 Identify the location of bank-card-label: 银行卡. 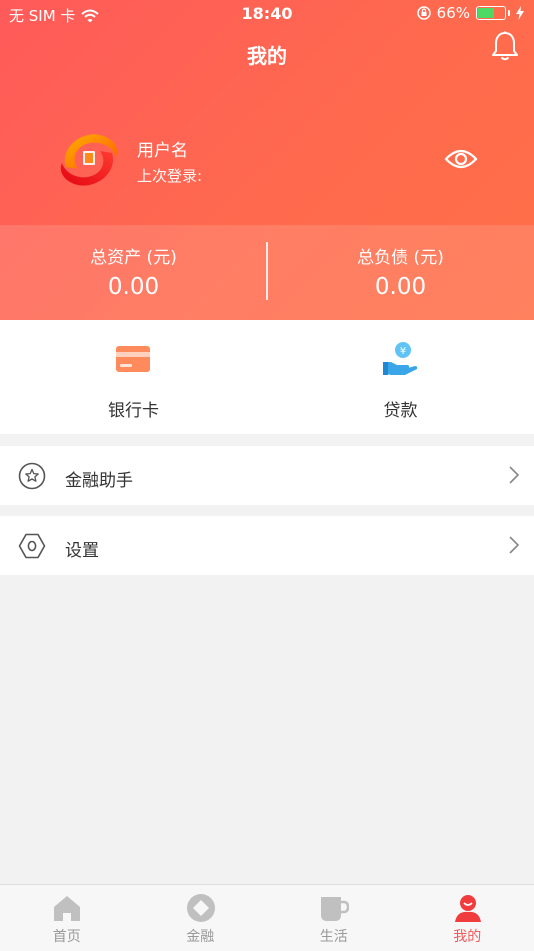
(133, 408).